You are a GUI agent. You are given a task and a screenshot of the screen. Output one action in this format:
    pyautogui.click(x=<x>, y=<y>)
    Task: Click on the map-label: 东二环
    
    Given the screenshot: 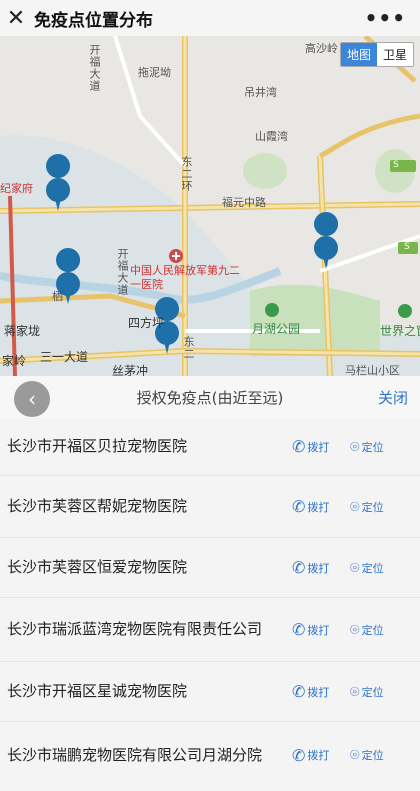 What is the action you would take?
    pyautogui.click(x=186, y=174)
    